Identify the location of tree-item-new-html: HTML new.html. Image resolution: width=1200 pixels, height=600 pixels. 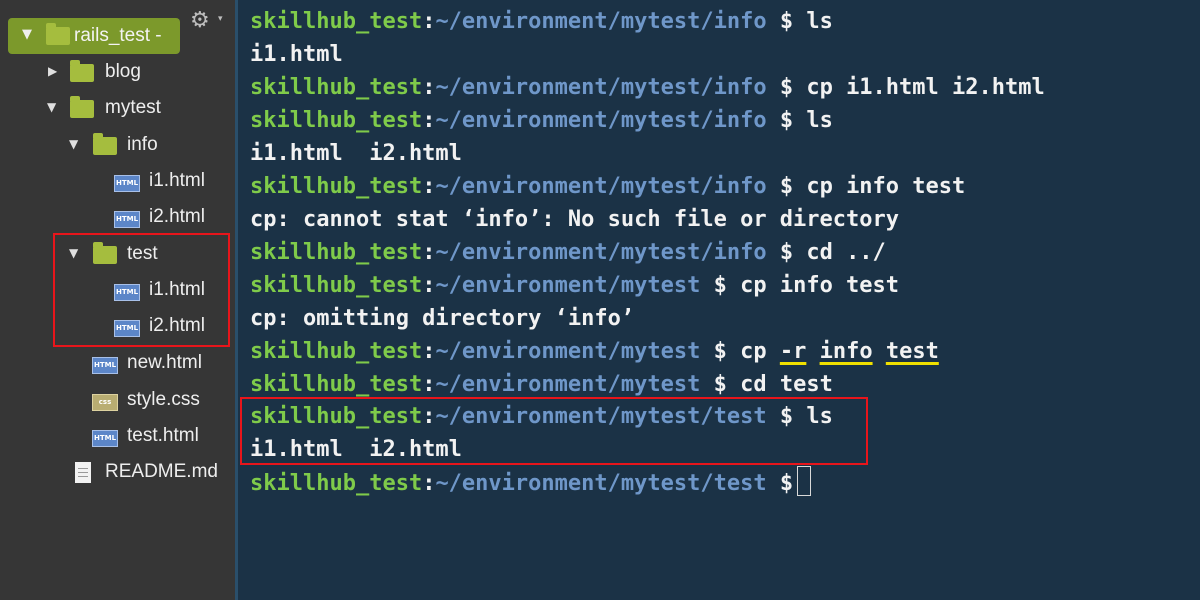
(117, 364).